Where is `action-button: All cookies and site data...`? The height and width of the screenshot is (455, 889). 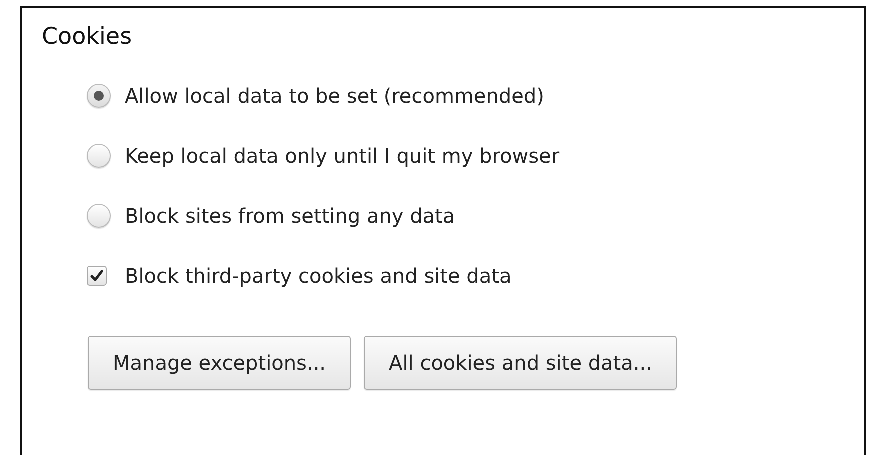 action-button: All cookies and site data... is located at coordinates (521, 363).